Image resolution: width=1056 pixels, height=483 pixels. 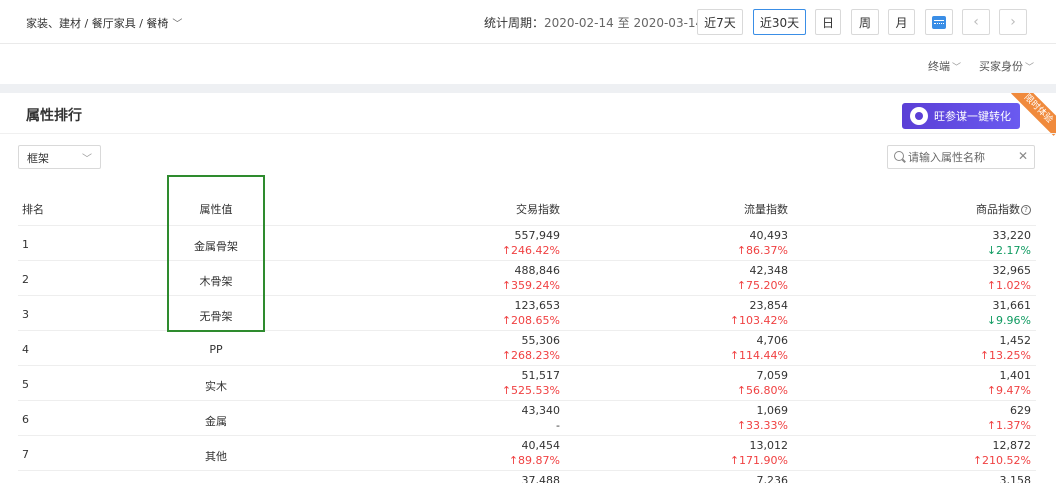 I want to click on goods-change-text: 9.96%, so click(x=1013, y=320).